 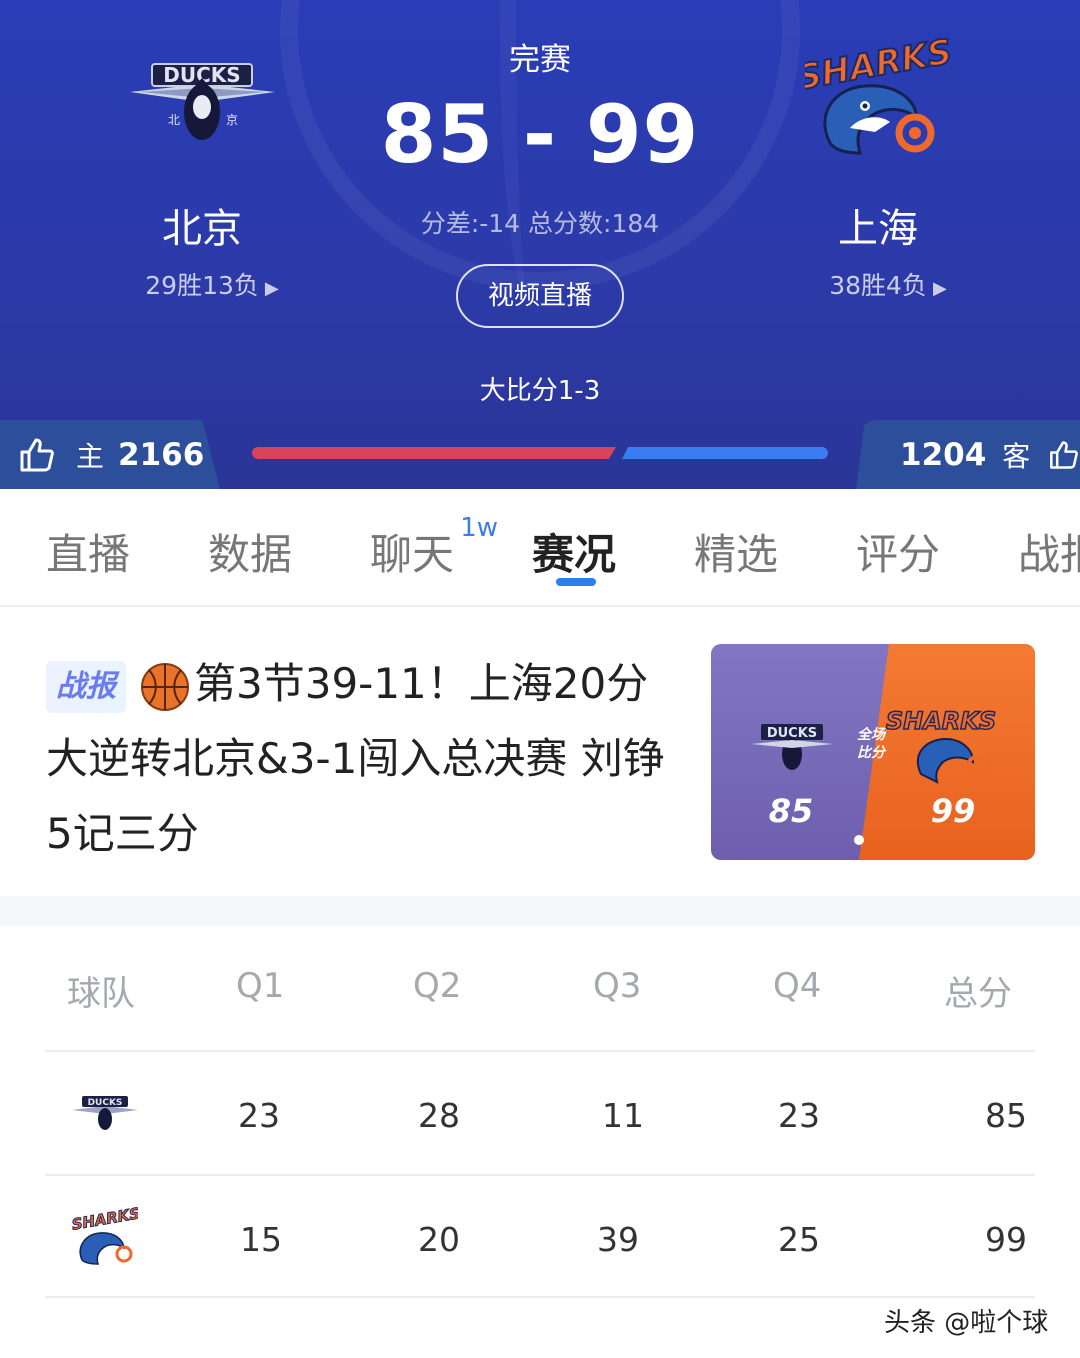 What do you see at coordinates (161, 454) in the screenshot?
I see `home-like-count: 2166` at bounding box center [161, 454].